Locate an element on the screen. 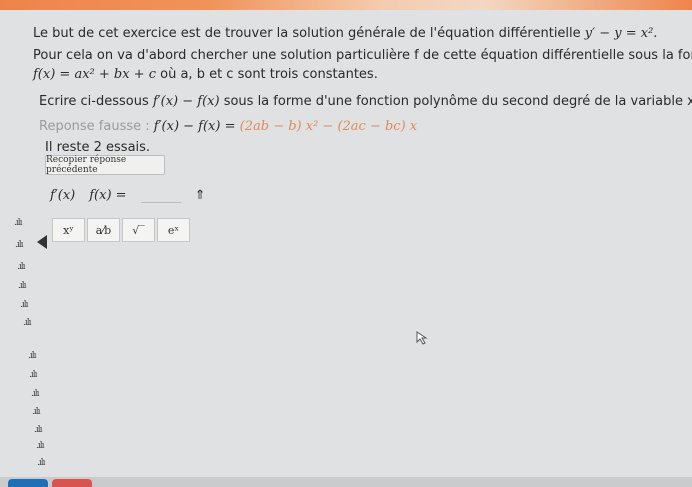 Image resolution: width=692 pixels, height=487 pixels. sqrt-icon: √‾ is located at coordinates (138, 230).